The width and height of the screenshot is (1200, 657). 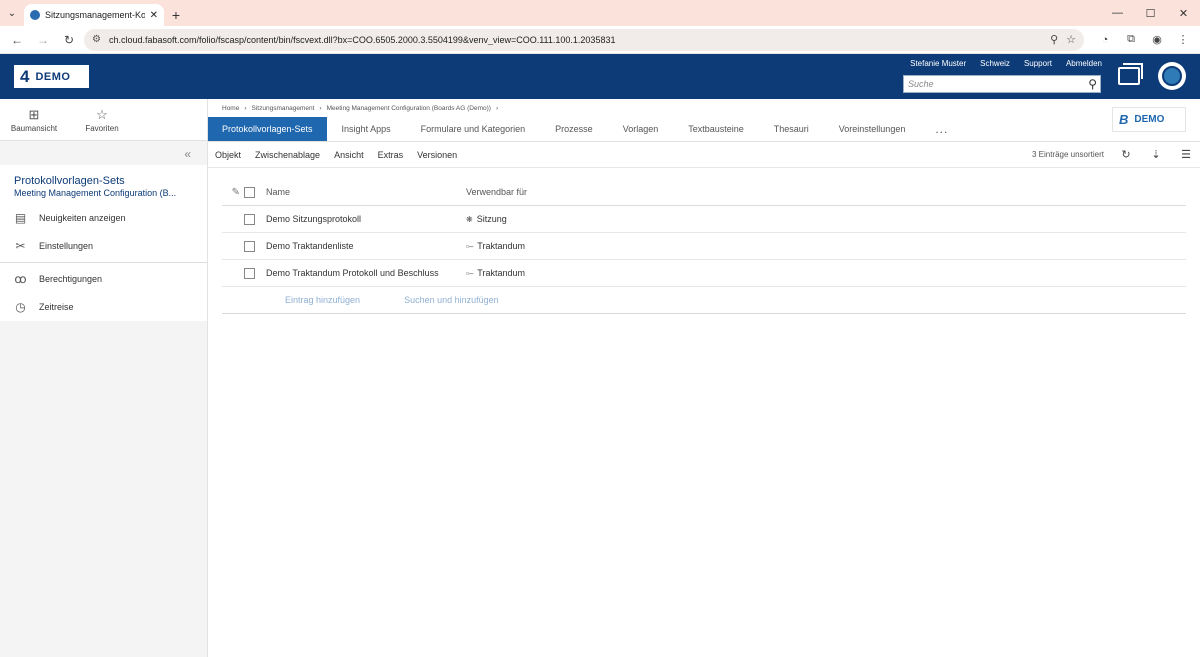 What do you see at coordinates (1071, 39) in the screenshot?
I see `bookmark-star-icon: ☆` at bounding box center [1071, 39].